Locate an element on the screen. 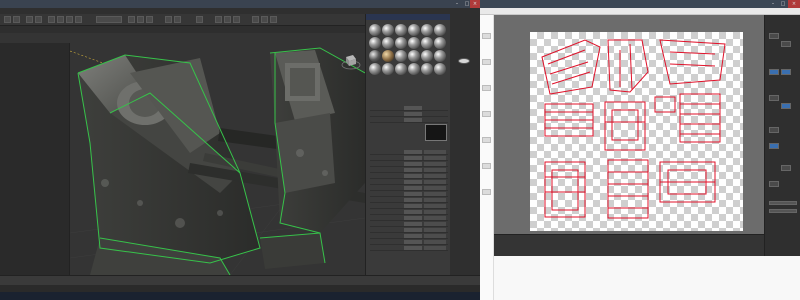 This screenshot has height=300, width=800. snap-icon is located at coordinates (131, 19).